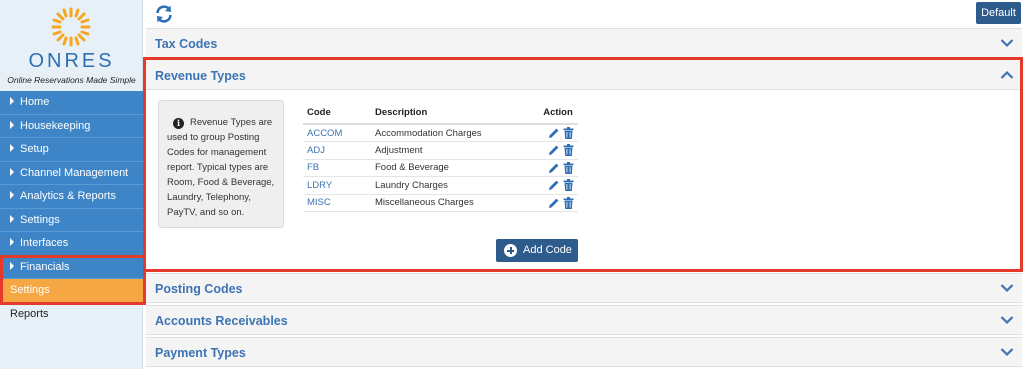 Image resolution: width=1024 pixels, height=369 pixels. I want to click on logo: ONRES Online Reservations Made Simple, so click(71, 45).